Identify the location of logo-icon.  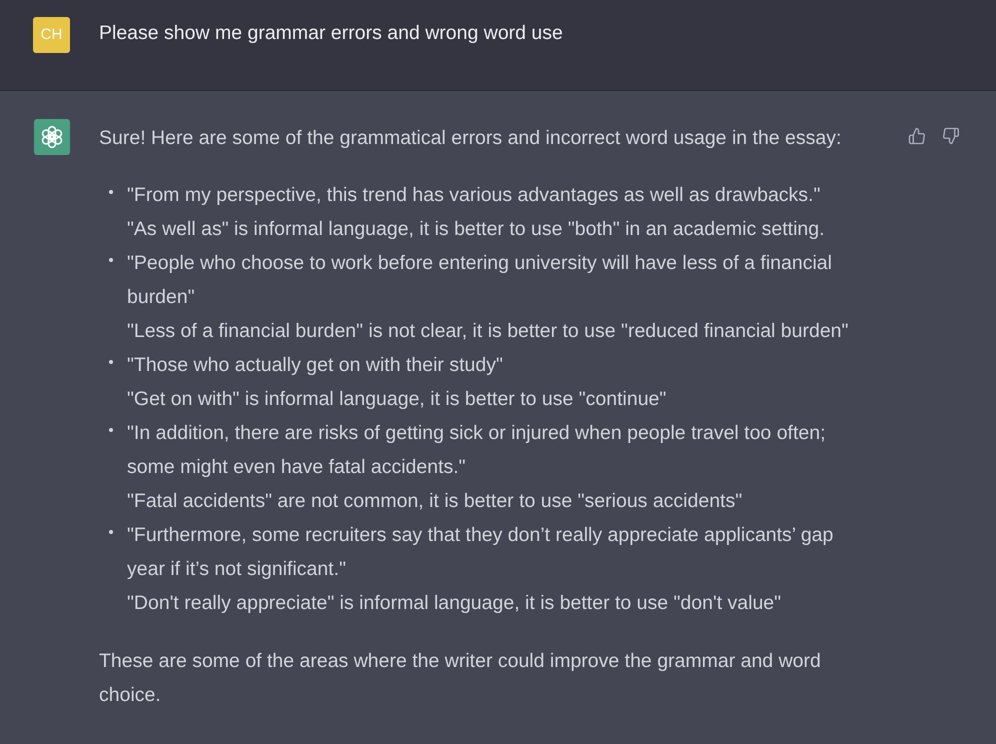
(52, 137).